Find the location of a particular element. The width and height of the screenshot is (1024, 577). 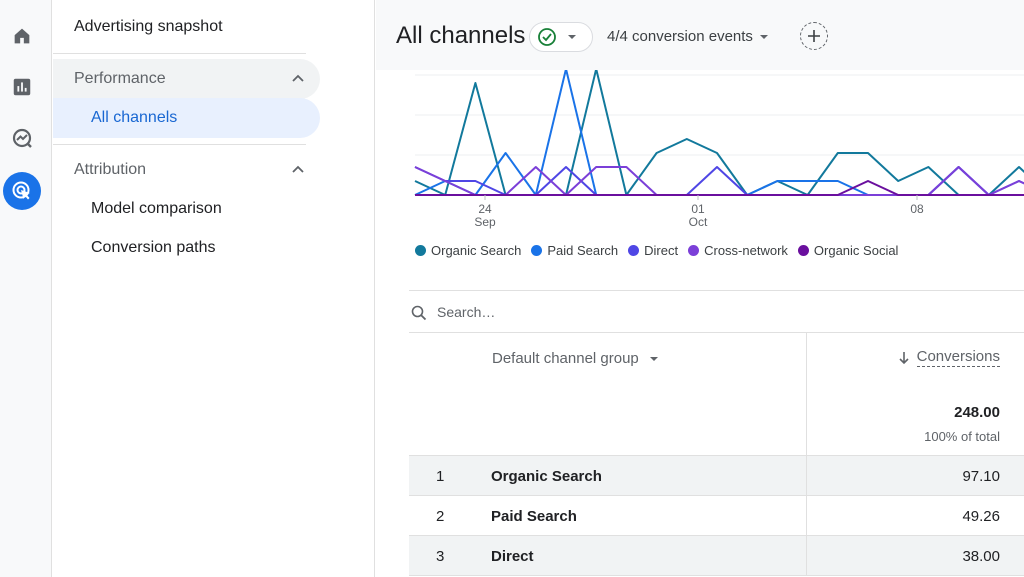

series-line-cross-network is located at coordinates (719, 181).